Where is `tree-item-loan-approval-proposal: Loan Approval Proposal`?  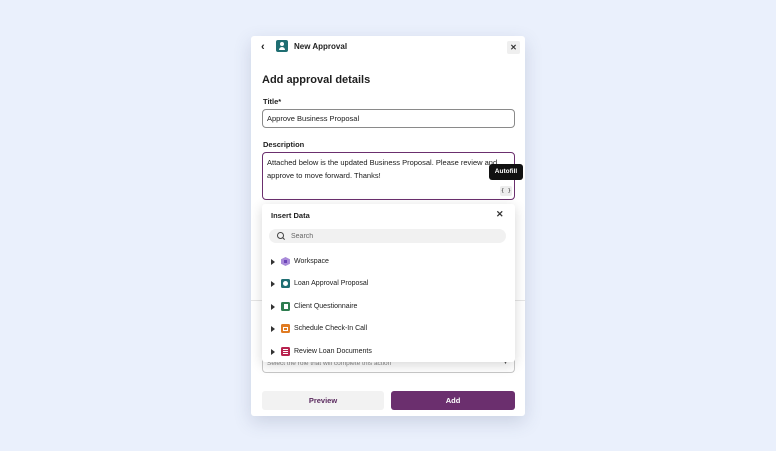
tree-item-loan-approval-proposal: Loan Approval Proposal is located at coordinates (388, 285).